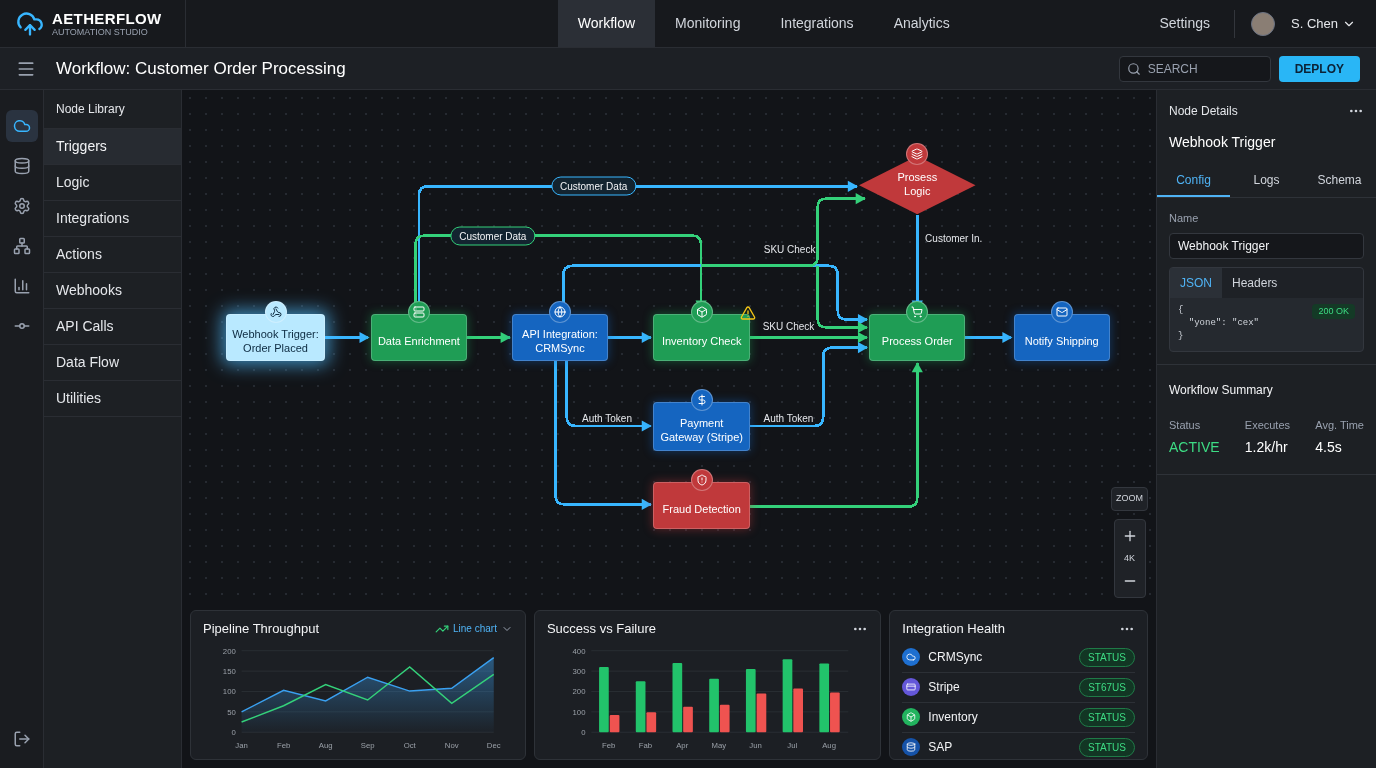 The height and width of the screenshot is (768, 1376). What do you see at coordinates (112, 183) in the screenshot?
I see `library-item: Logic` at bounding box center [112, 183].